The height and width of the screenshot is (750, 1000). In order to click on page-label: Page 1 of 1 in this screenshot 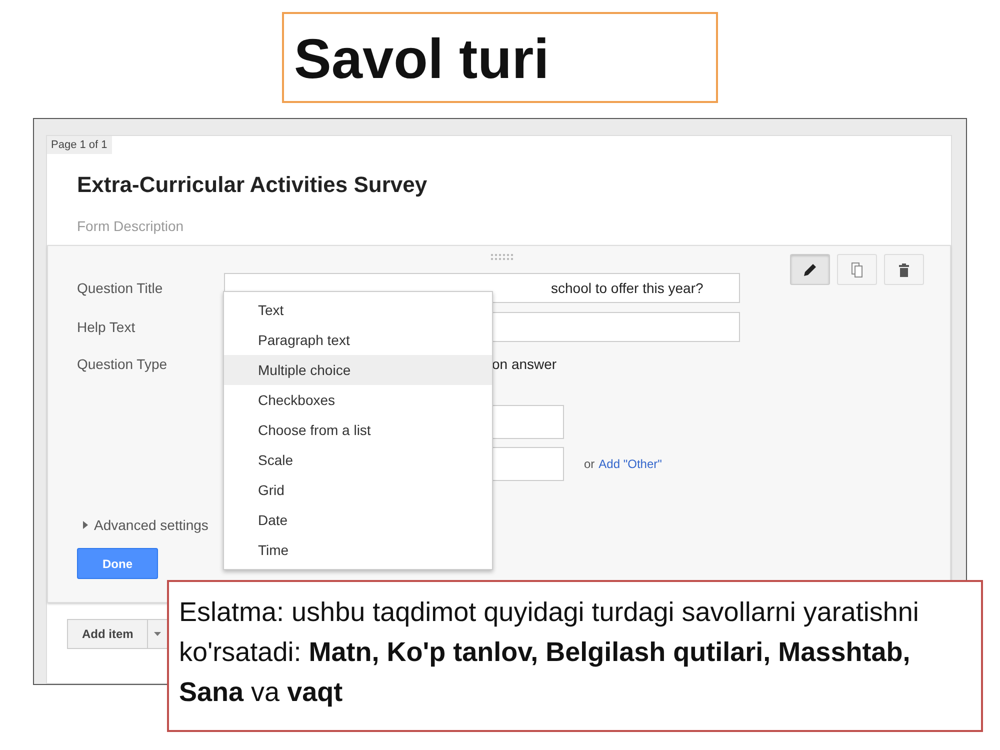, I will do `click(79, 145)`.